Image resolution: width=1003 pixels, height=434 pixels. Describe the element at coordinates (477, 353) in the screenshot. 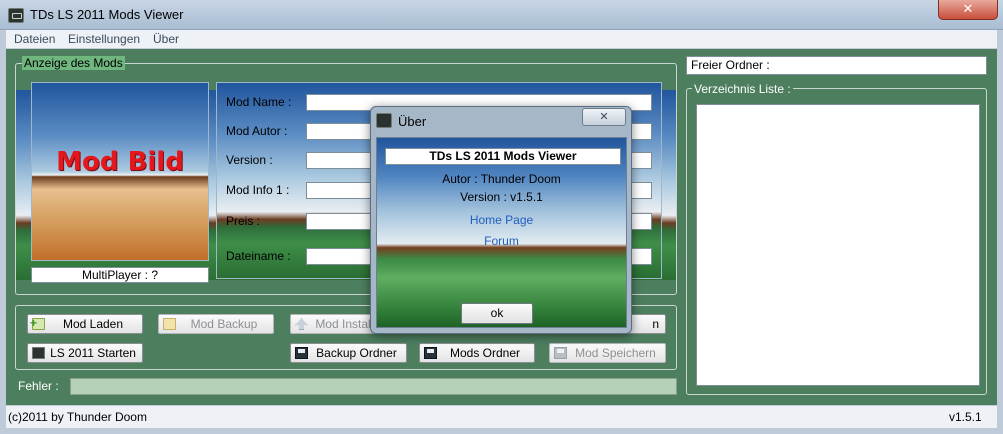

I see `mods-folder-button: Mods Ordner` at that location.